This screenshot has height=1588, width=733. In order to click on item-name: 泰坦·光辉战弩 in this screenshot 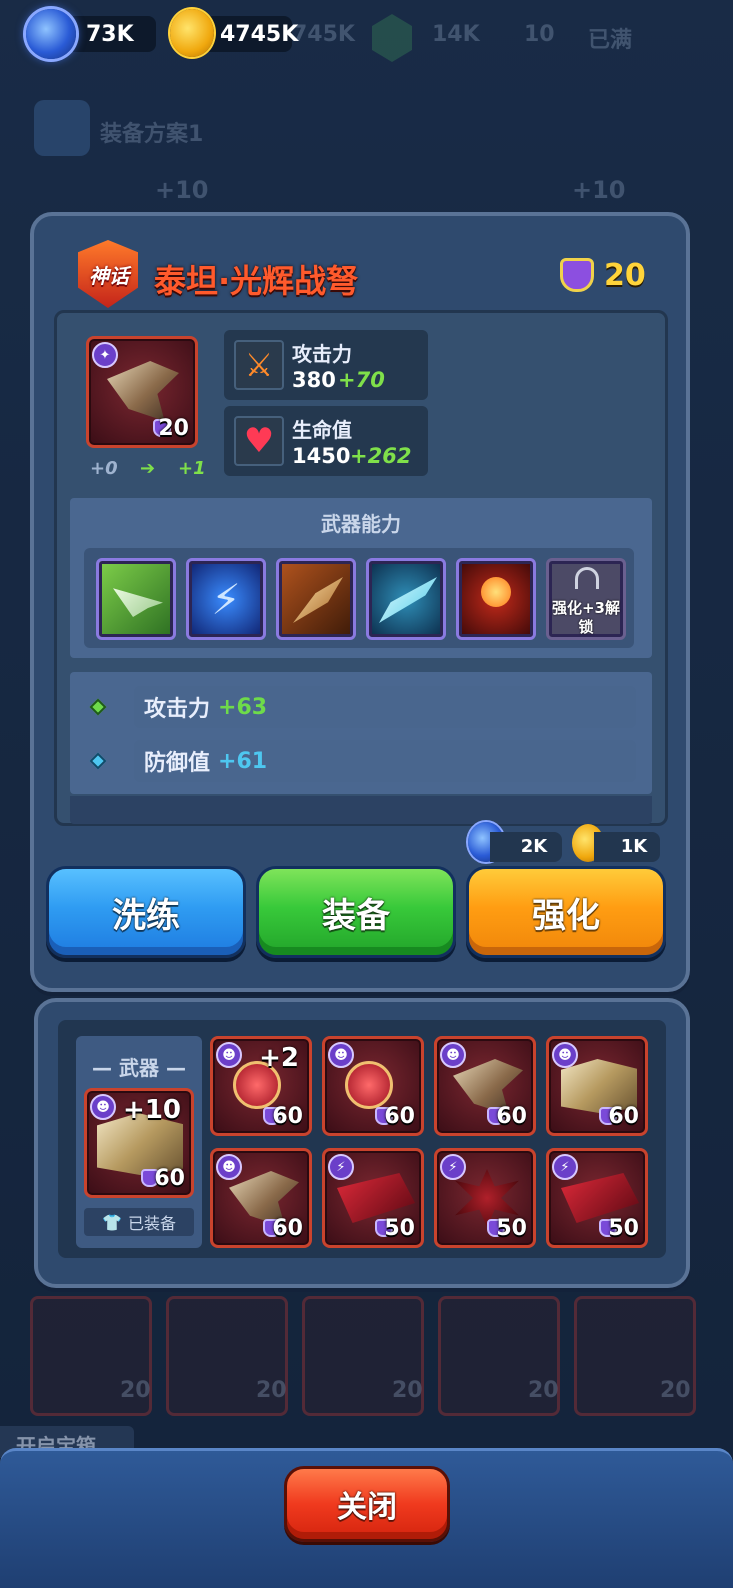, I will do `click(256, 281)`.